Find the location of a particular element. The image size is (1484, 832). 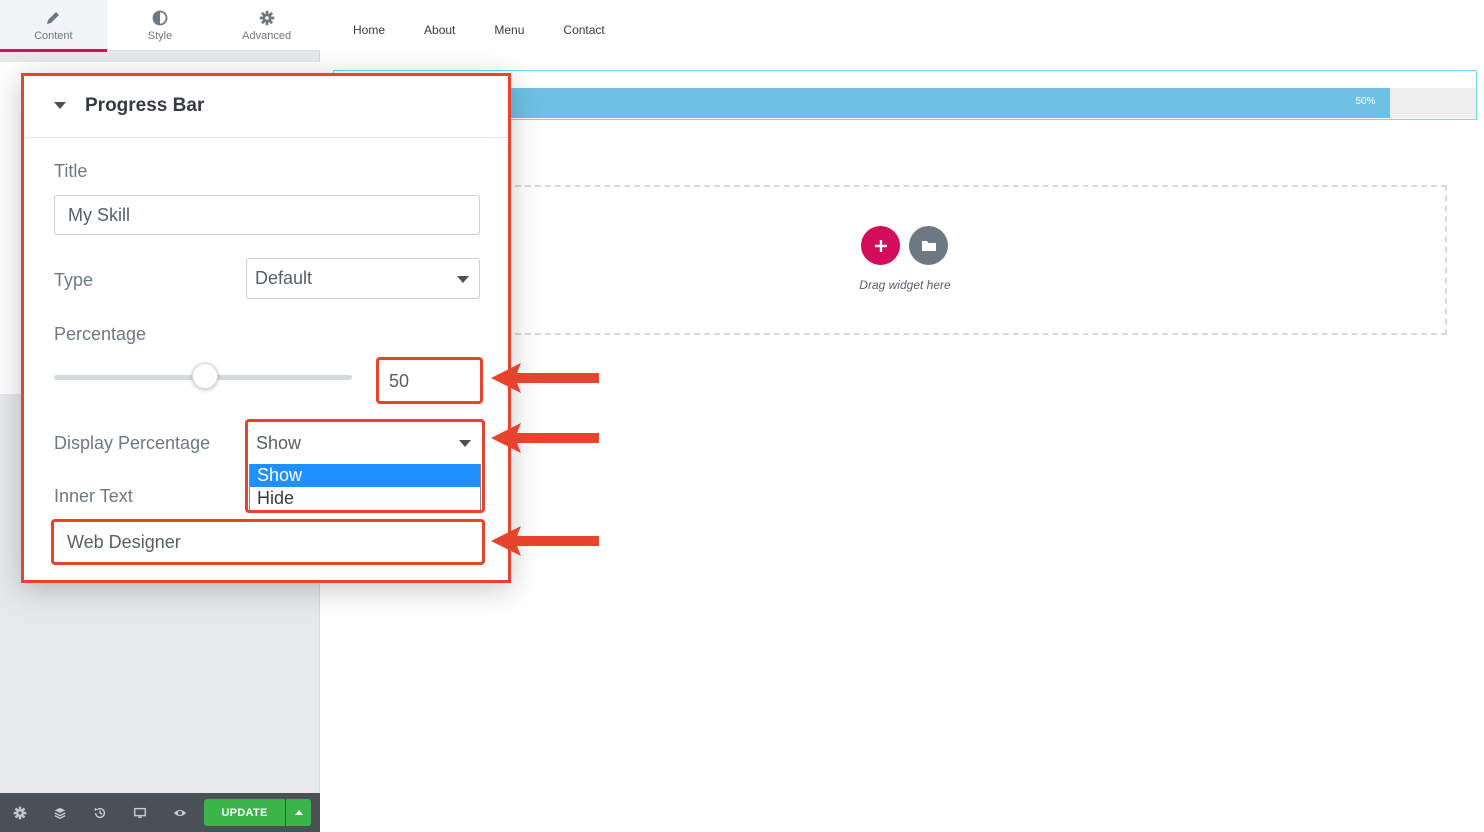

progress-bar-percentage: 50% is located at coordinates (1365, 101).